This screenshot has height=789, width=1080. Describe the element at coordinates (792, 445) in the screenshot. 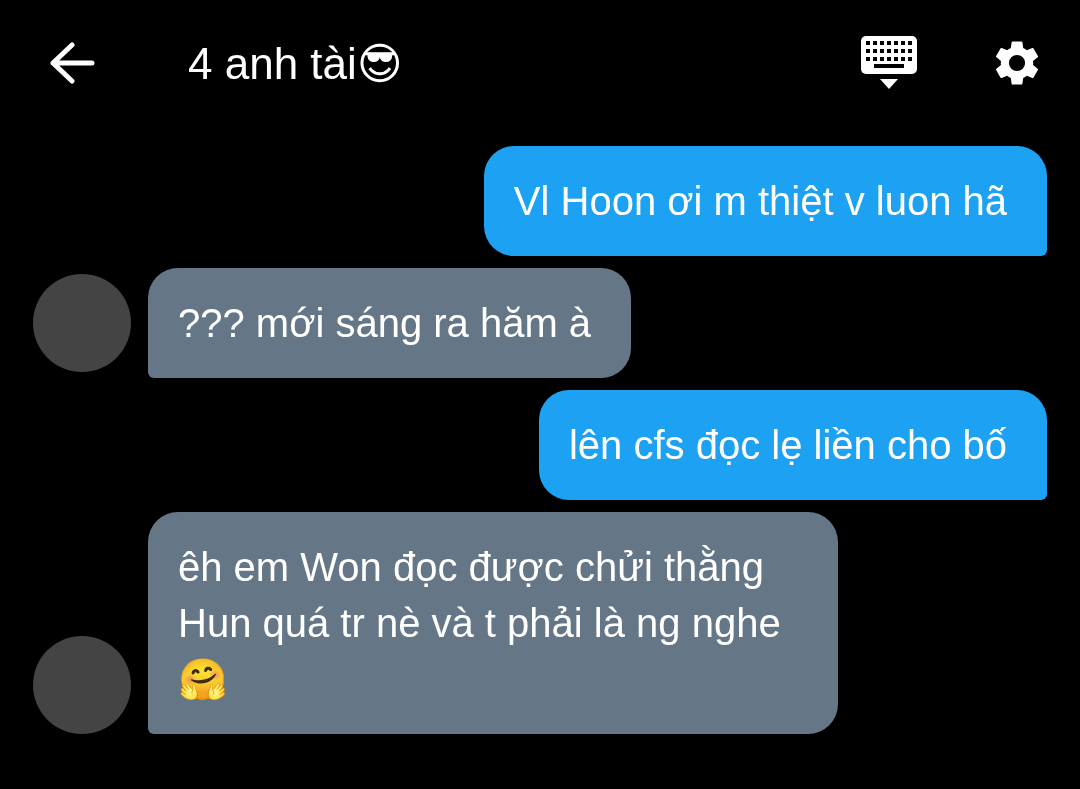

I see `sent-message: lên cfs đọc lẹ liền cho bố` at that location.